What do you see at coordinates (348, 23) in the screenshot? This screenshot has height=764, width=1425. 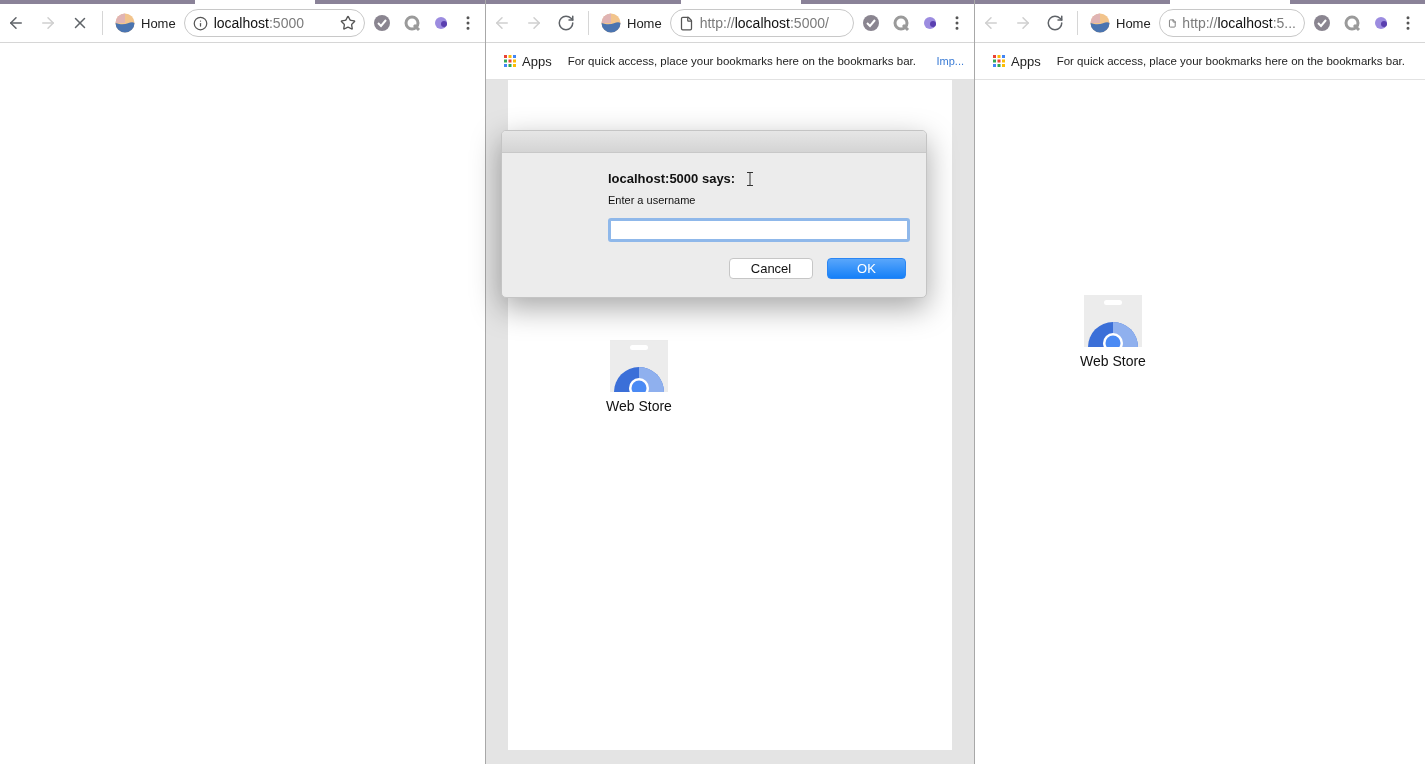 I see `star-icon` at bounding box center [348, 23].